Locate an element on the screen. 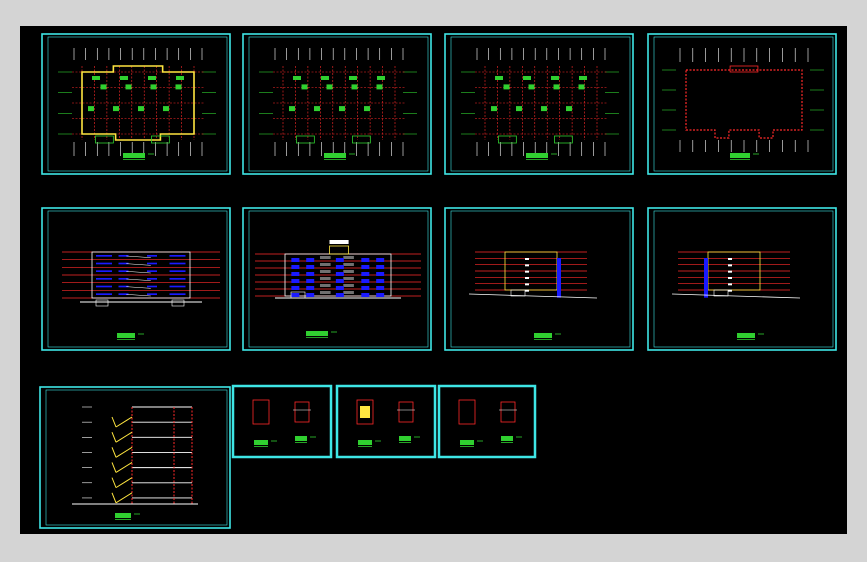  roof-outline is located at coordinates (744, 104).